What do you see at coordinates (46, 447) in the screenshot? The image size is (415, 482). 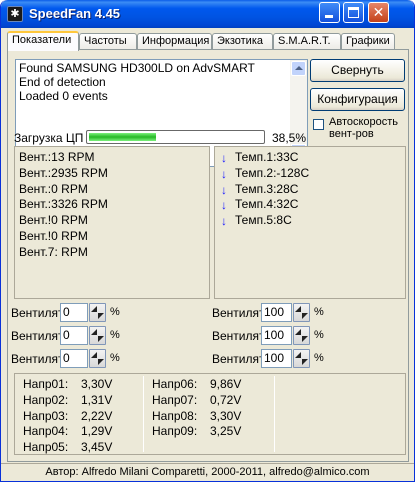 I see `voltage-name: Напр05:` at bounding box center [46, 447].